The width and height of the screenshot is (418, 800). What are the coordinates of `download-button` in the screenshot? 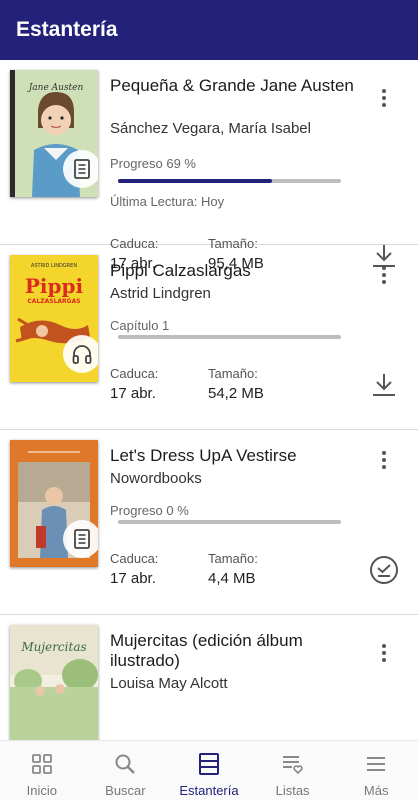 It's located at (384, 385).